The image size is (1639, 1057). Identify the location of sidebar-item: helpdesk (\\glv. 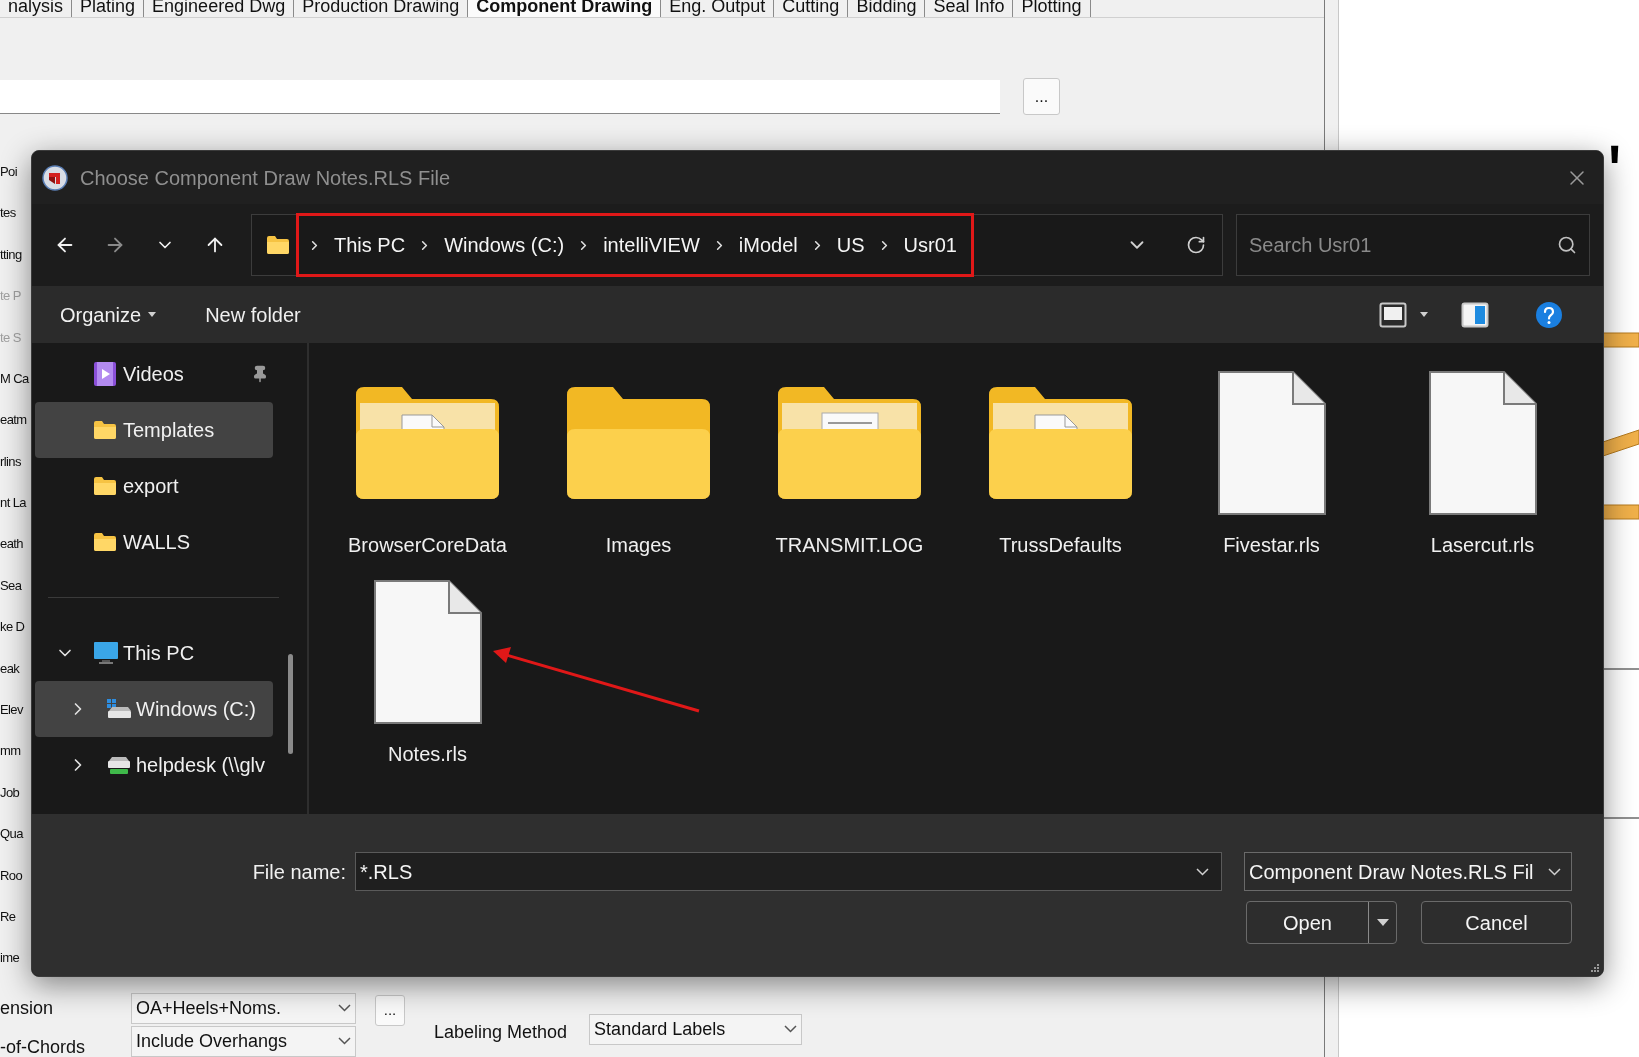
(154, 765).